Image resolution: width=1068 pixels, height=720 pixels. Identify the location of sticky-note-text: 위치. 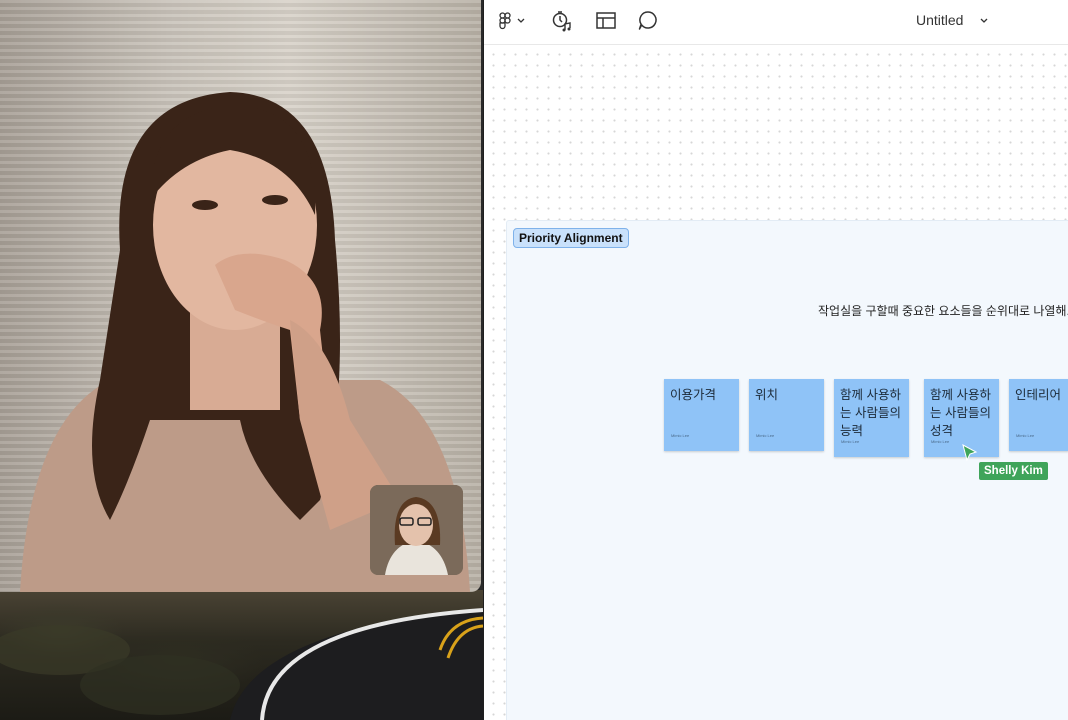
(767, 395).